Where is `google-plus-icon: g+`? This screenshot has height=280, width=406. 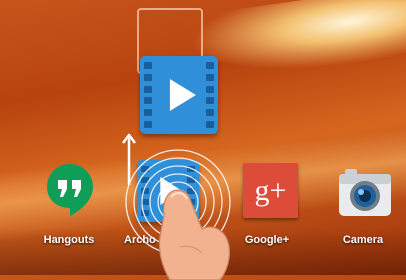
google-plus-icon: g+ is located at coordinates (270, 190).